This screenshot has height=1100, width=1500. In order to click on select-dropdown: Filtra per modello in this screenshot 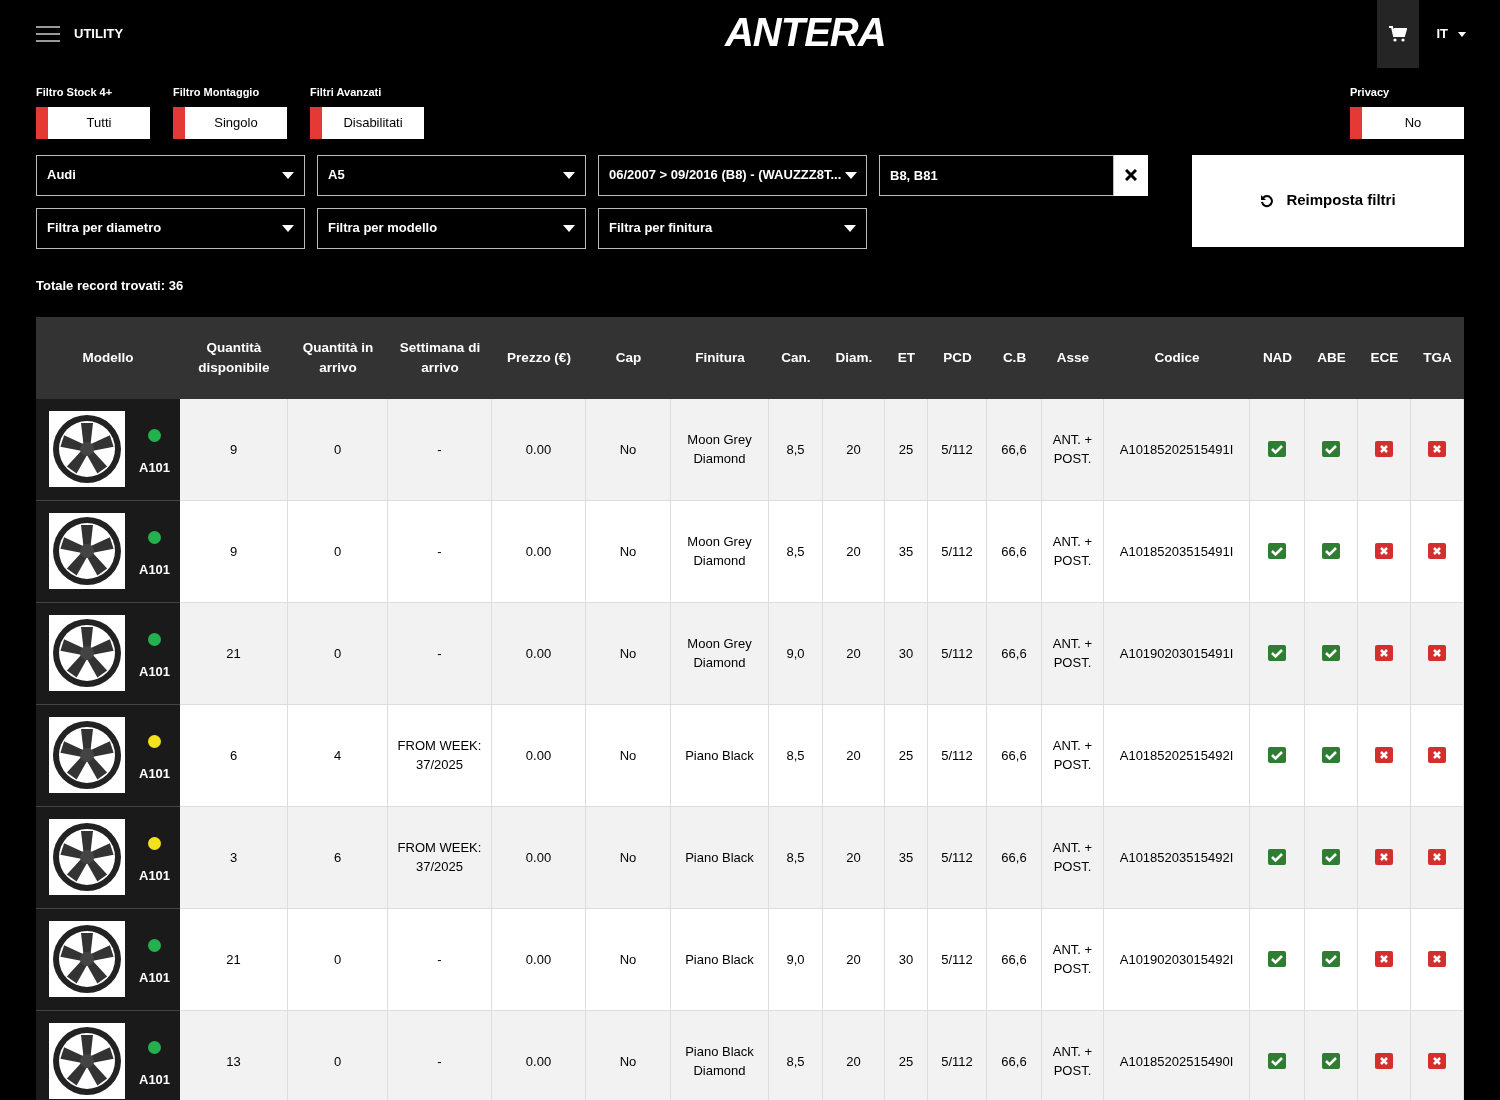, I will do `click(451, 228)`.